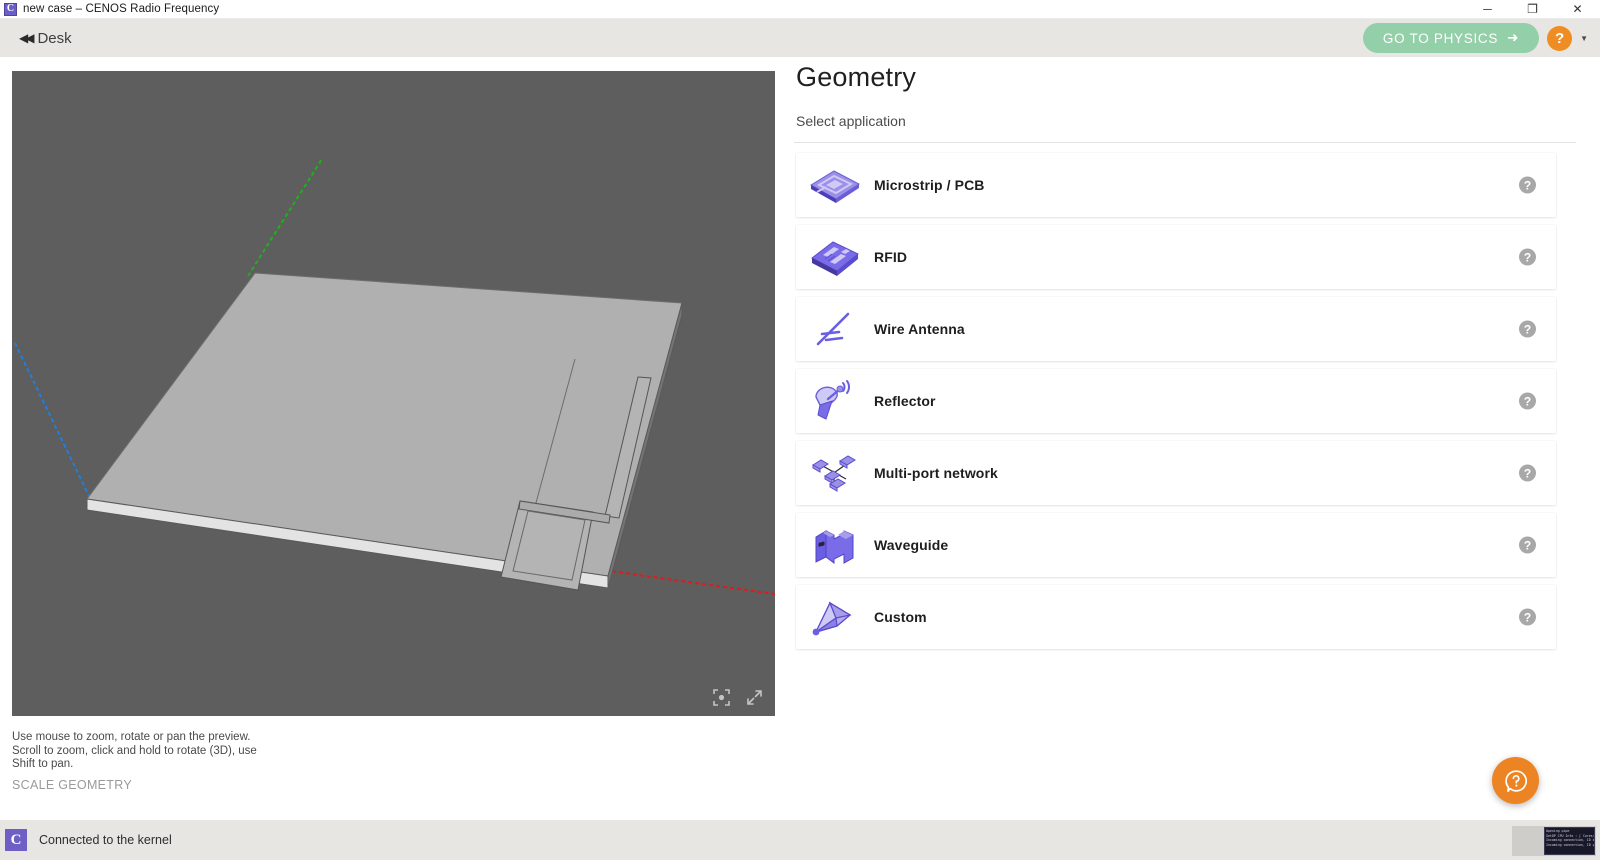 This screenshot has height=860, width=1600. I want to click on window-controls: ─ ❐ ✕, so click(1532, 9).